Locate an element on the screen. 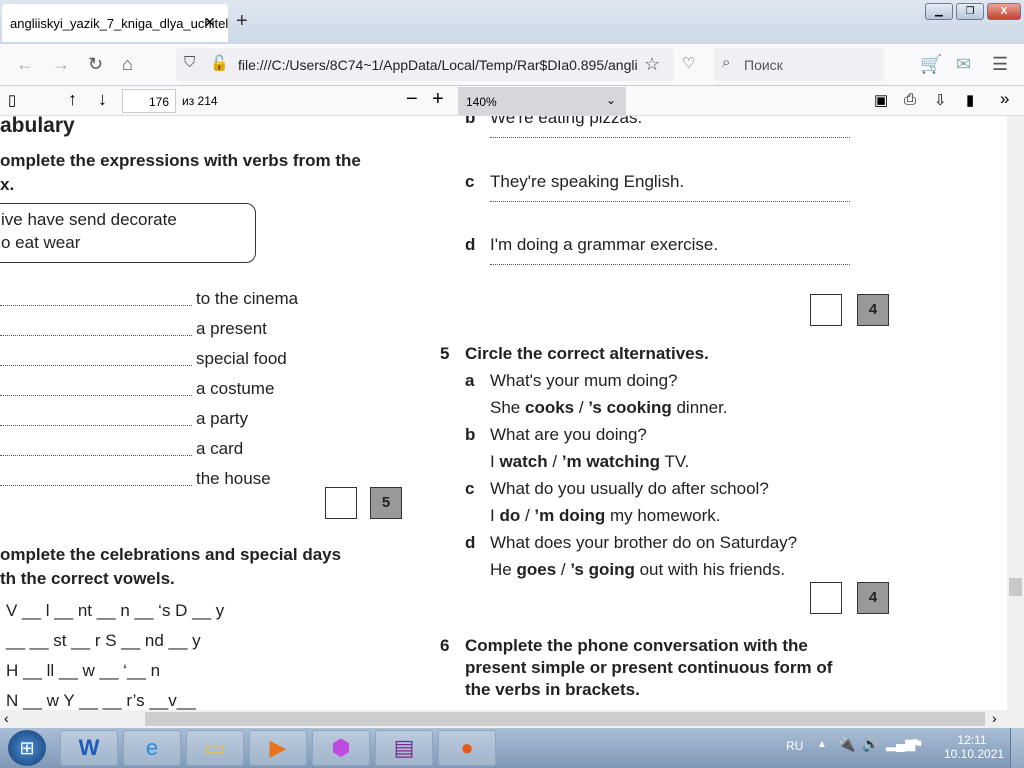 This screenshot has width=1024, height=768. item-letter: b is located at coordinates (470, 121).